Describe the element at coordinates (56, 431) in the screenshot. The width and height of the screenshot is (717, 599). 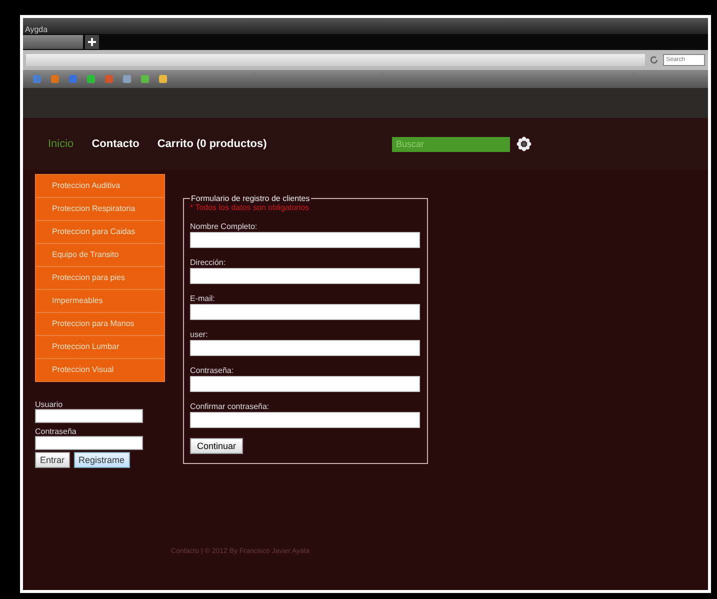
I see `field-label: Contraseña` at that location.